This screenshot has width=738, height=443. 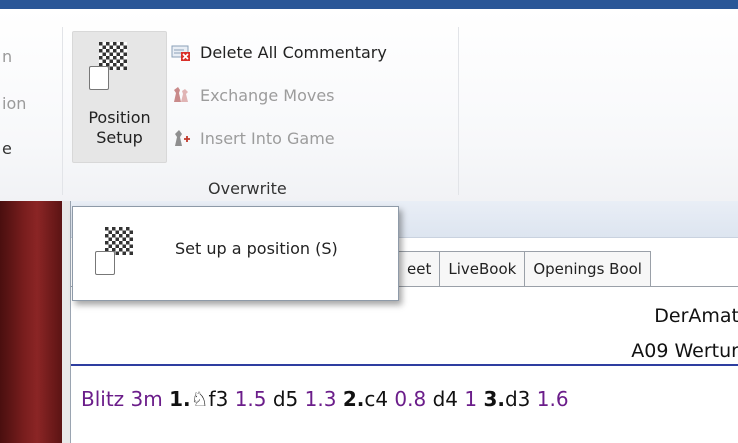 What do you see at coordinates (66, 322) in the screenshot?
I see `panel-gutter` at bounding box center [66, 322].